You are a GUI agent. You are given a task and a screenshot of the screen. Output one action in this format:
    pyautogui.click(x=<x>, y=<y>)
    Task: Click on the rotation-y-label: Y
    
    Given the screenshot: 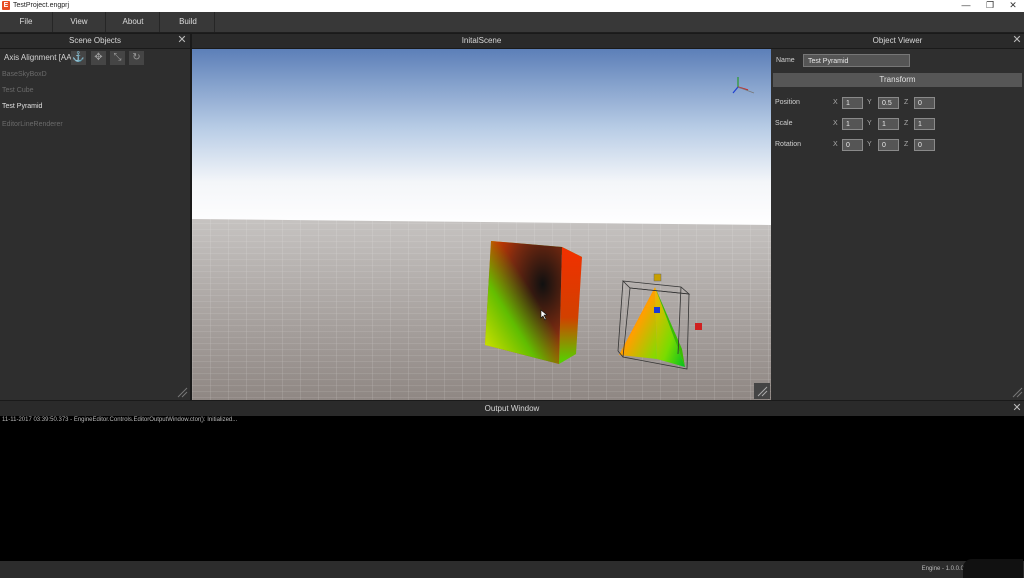 What is the action you would take?
    pyautogui.click(x=869, y=144)
    